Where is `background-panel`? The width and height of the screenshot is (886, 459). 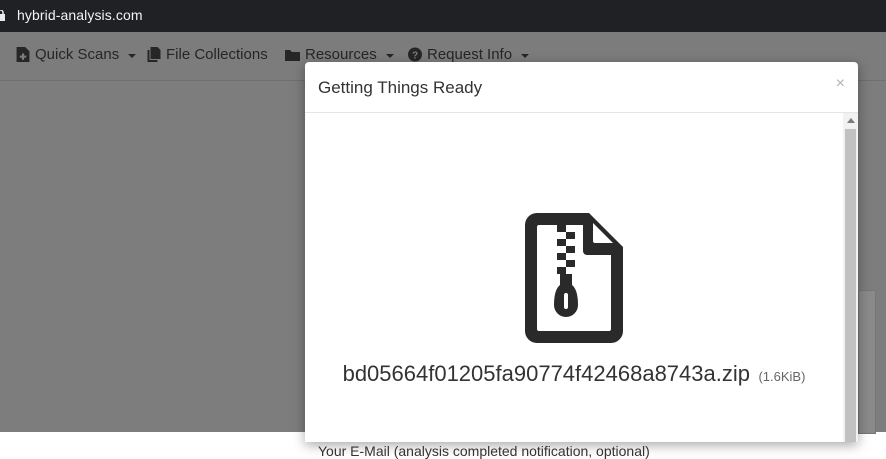 background-panel is located at coordinates (867, 362).